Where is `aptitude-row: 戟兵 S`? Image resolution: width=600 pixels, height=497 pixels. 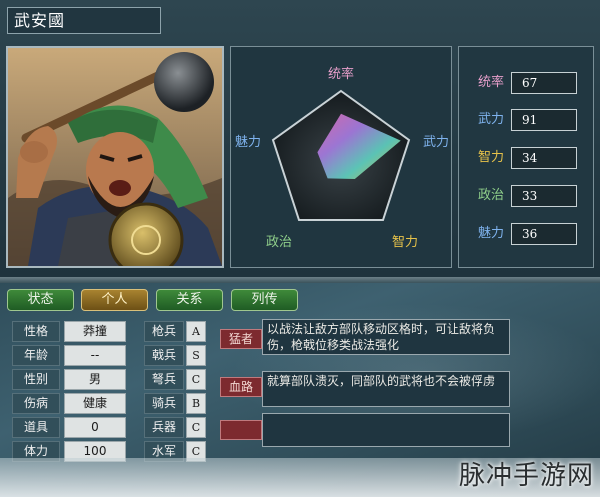
aptitude-row: 戟兵 S is located at coordinates (176, 355).